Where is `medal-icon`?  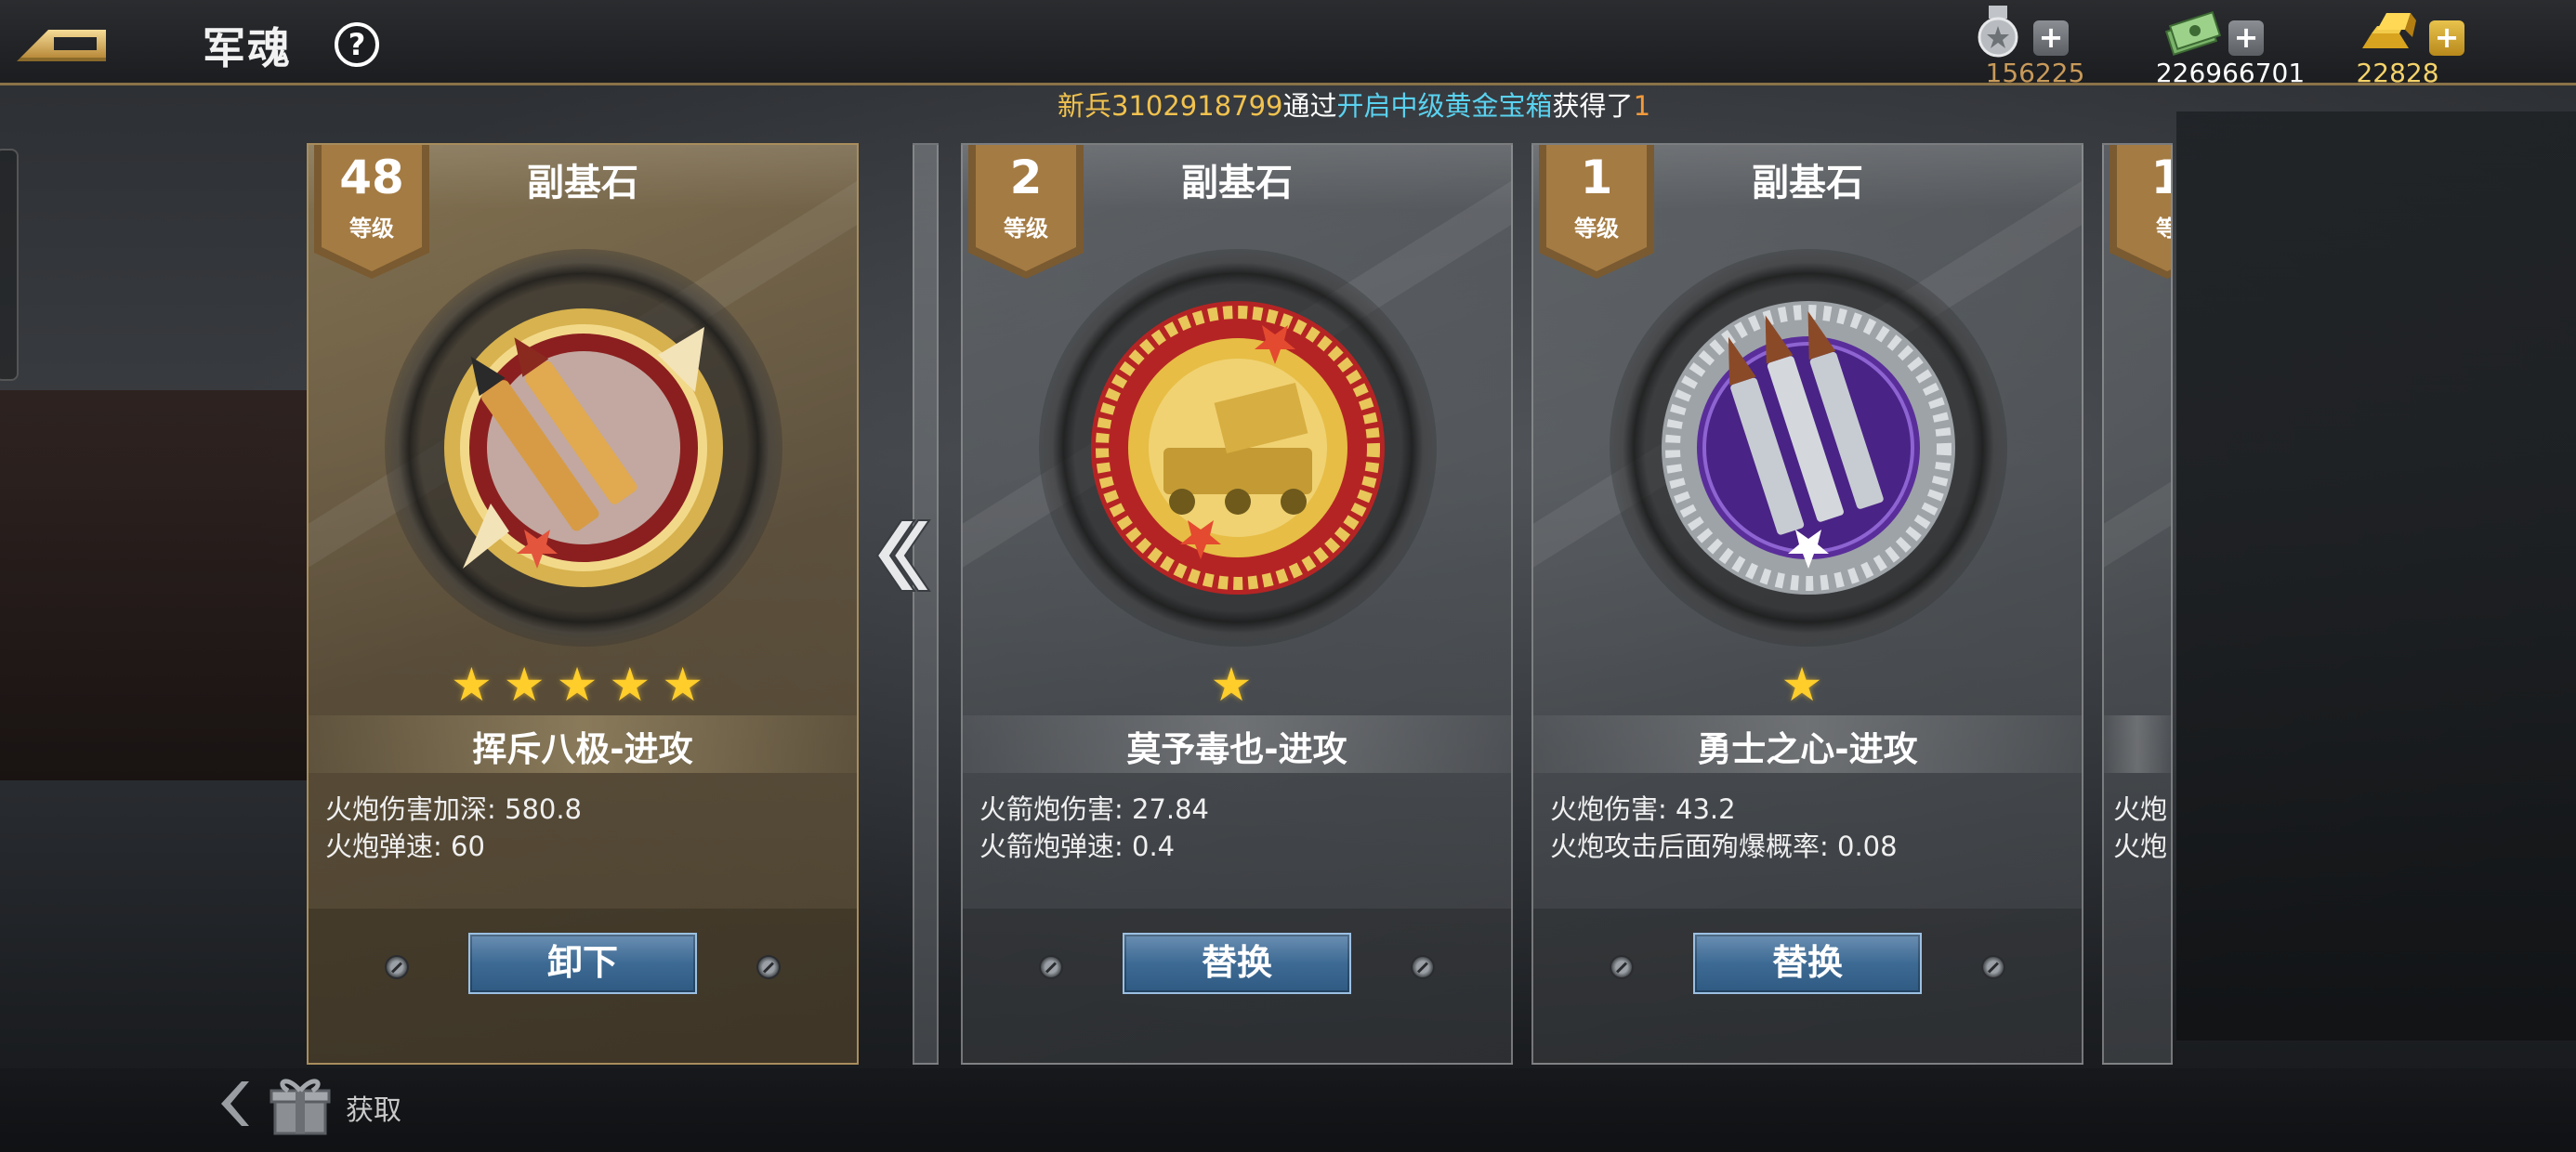
medal-icon is located at coordinates (1998, 32).